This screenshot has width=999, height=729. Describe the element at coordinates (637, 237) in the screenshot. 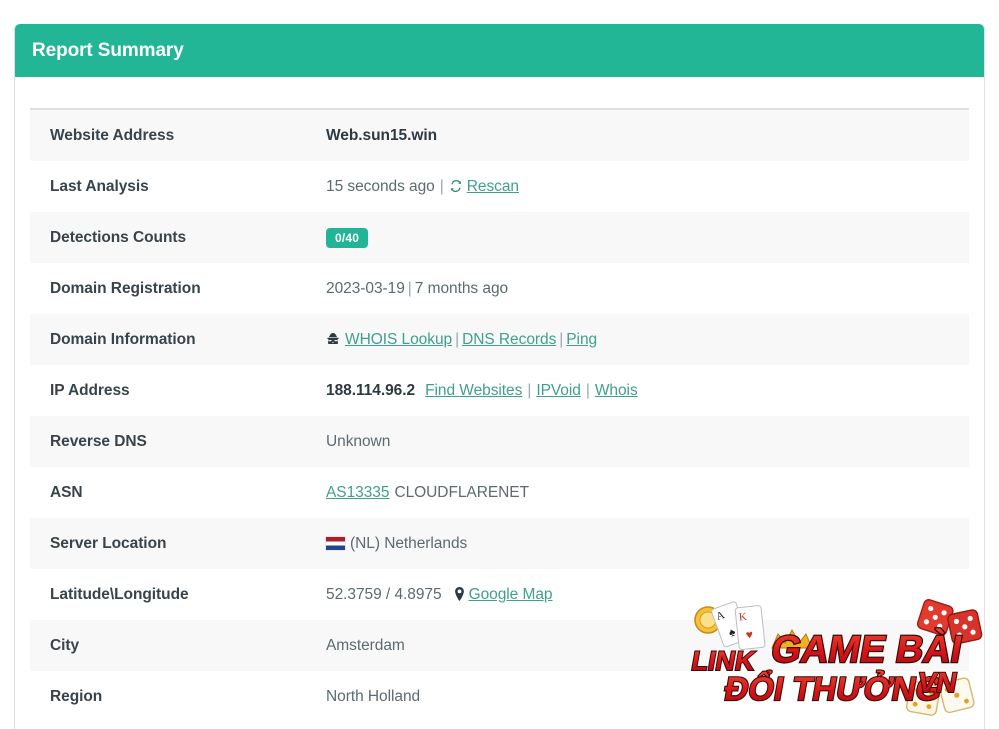

I see `row-value: 0/40` at that location.